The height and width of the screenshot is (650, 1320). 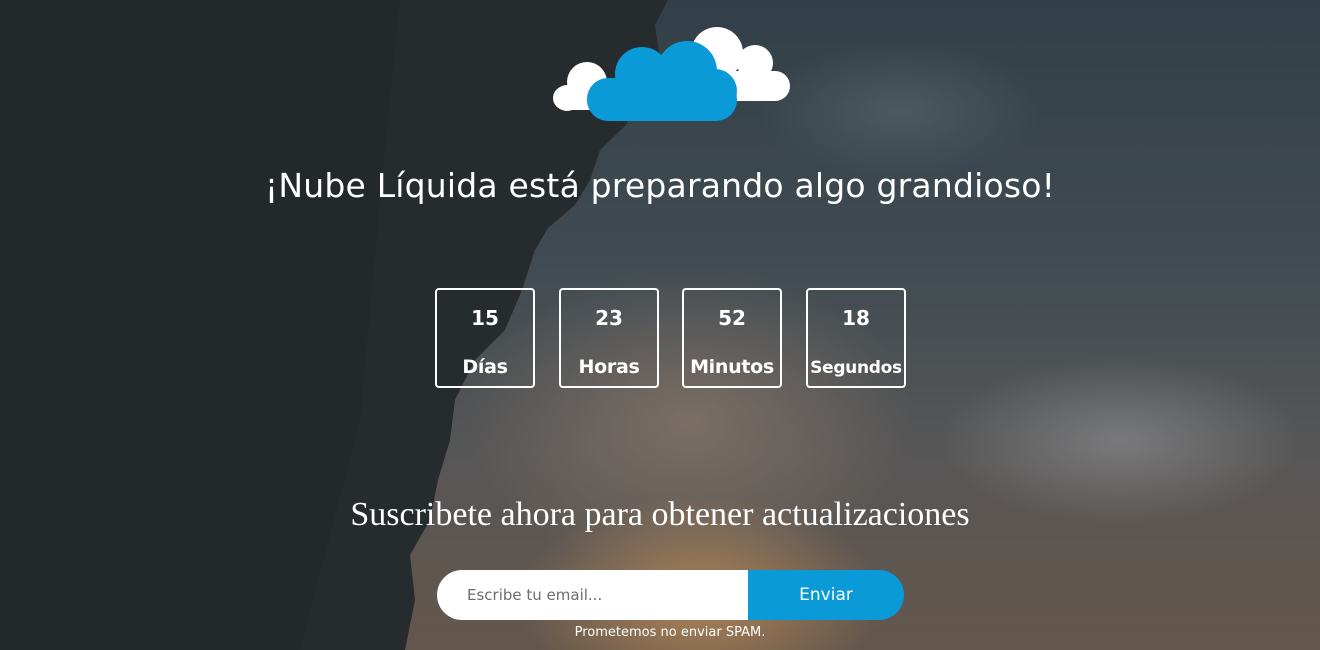 What do you see at coordinates (732, 338) in the screenshot?
I see `countdown-minutes: 52 Minutos` at bounding box center [732, 338].